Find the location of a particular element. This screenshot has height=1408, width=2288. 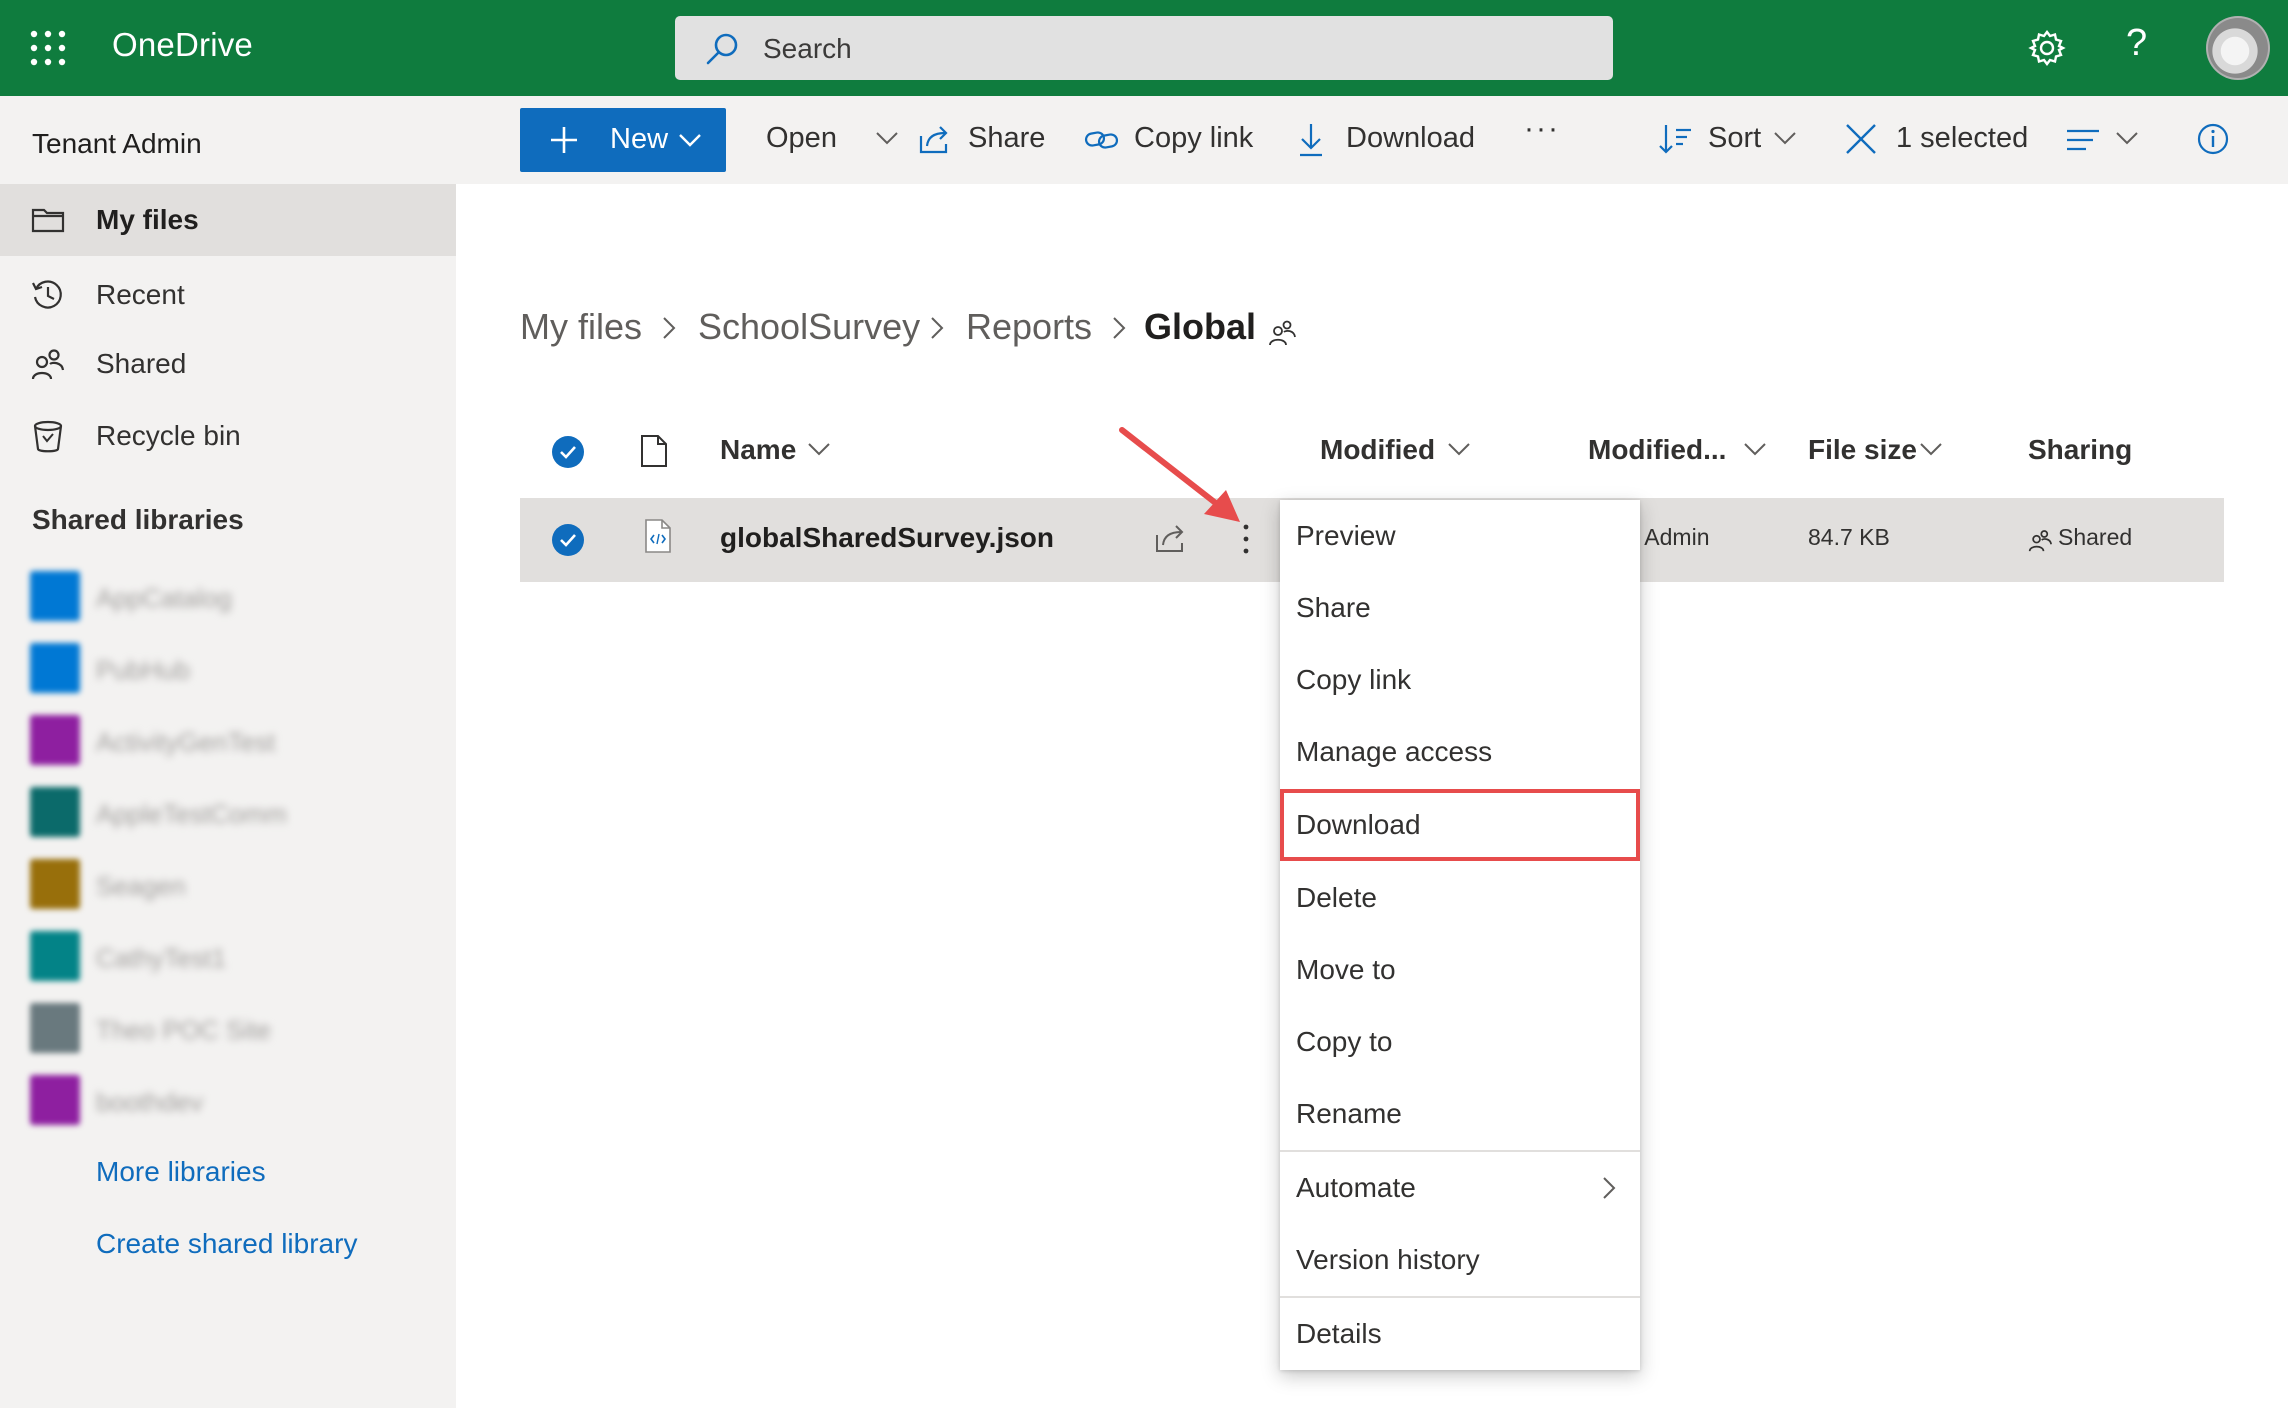

library-name: CathyTest1 is located at coordinates (161, 958).